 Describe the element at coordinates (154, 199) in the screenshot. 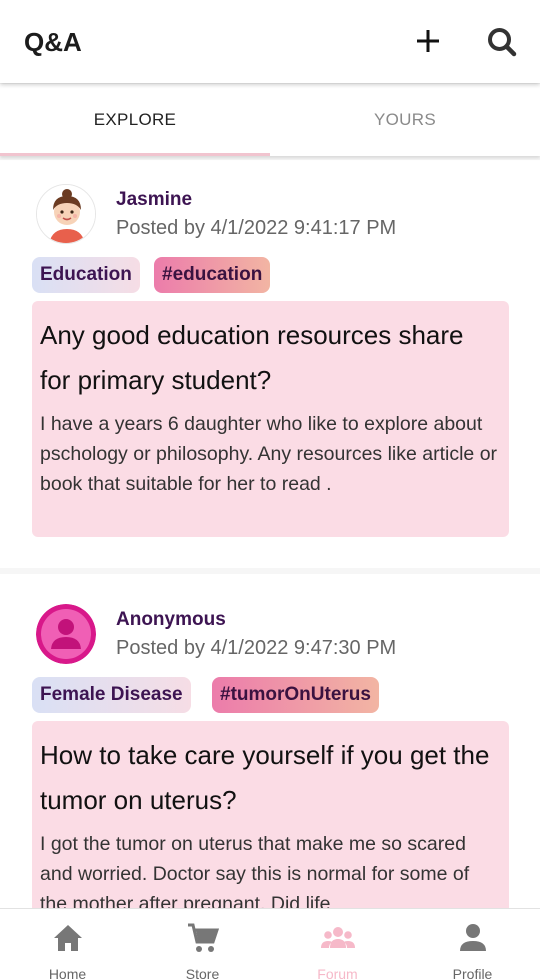

I see `post-author: Jasmine` at that location.